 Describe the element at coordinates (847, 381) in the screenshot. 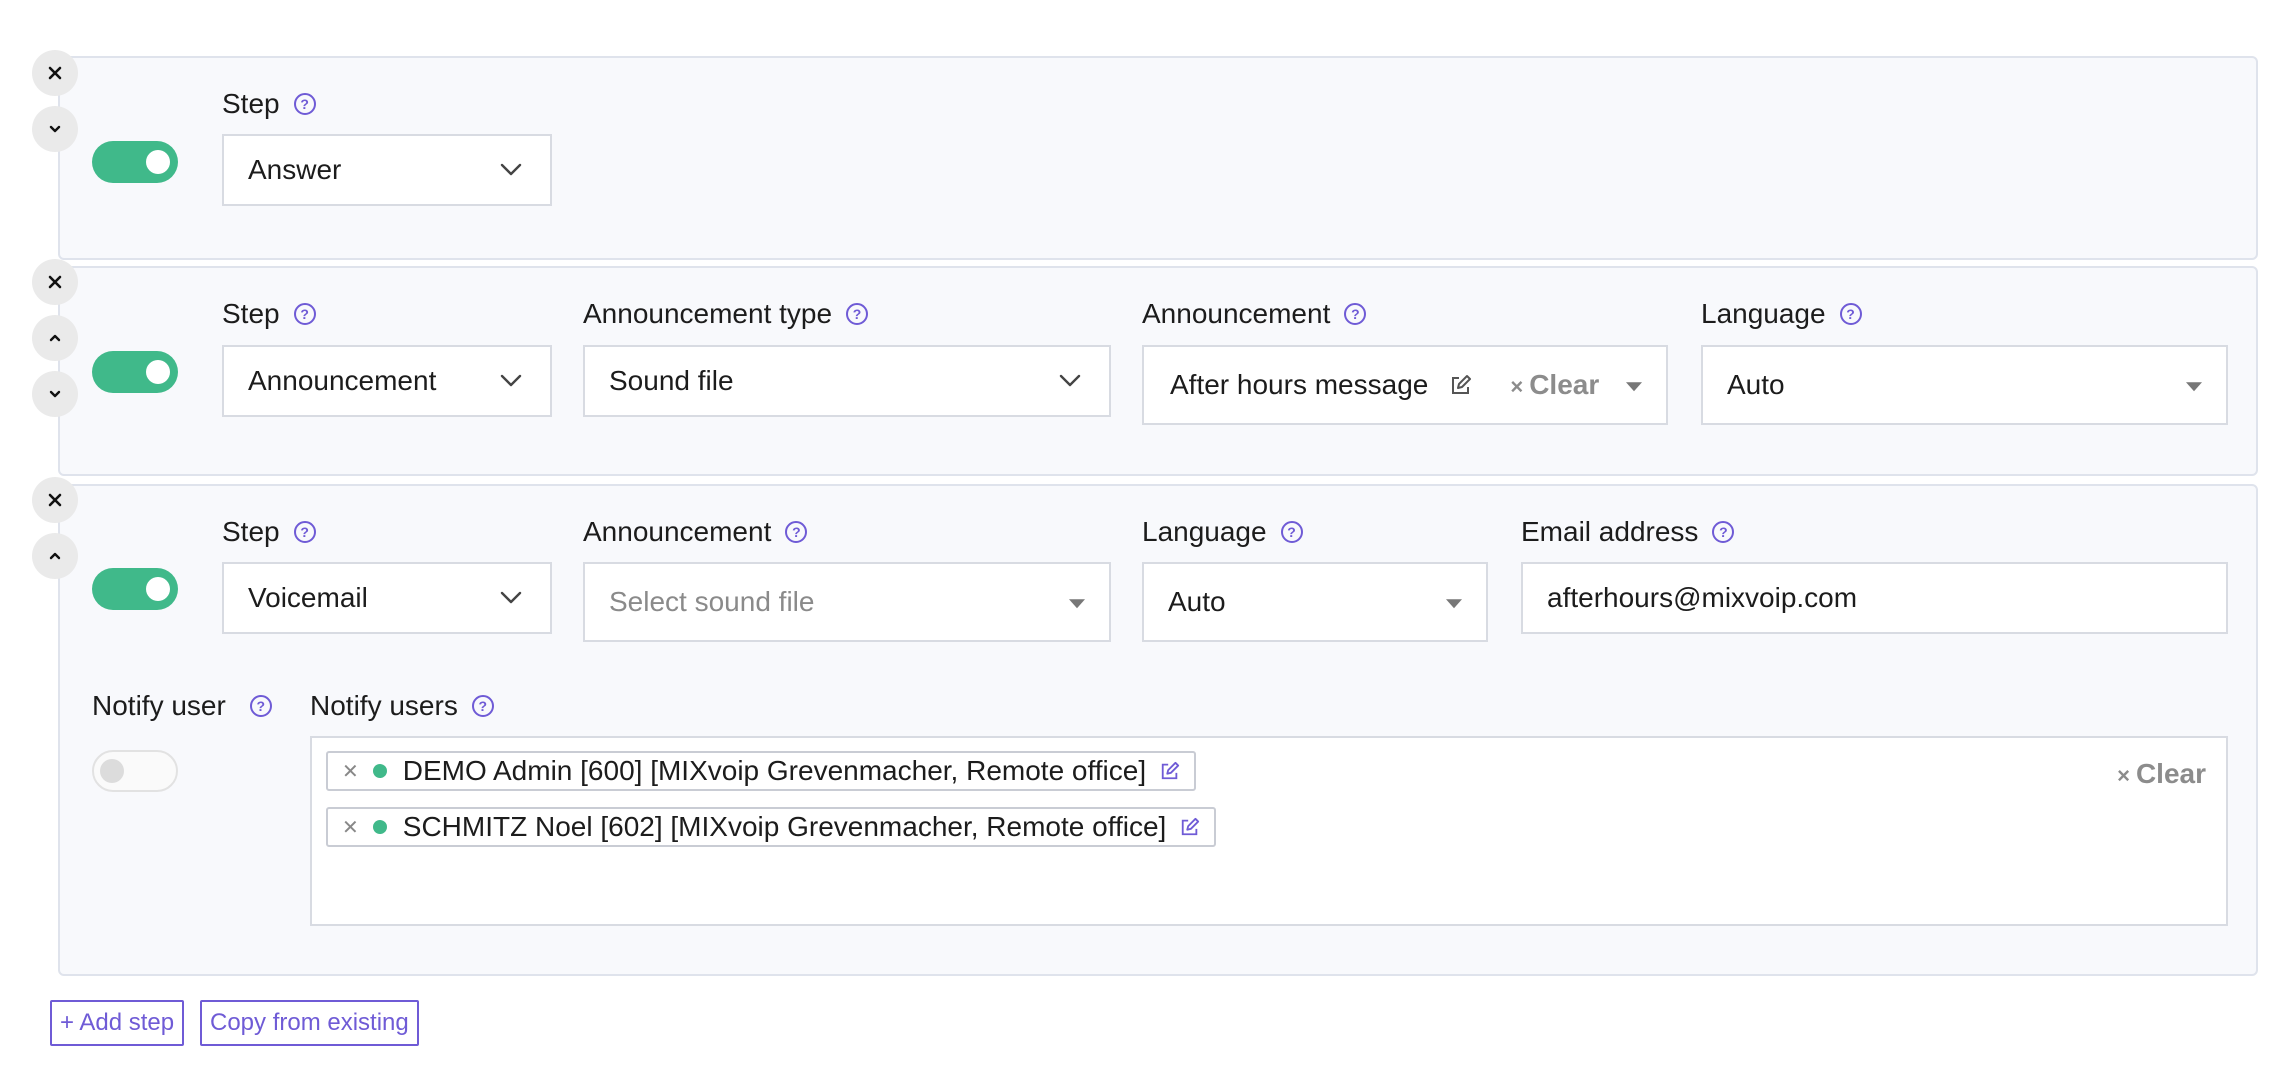

I see `announcement-type-select: Sound file` at that location.